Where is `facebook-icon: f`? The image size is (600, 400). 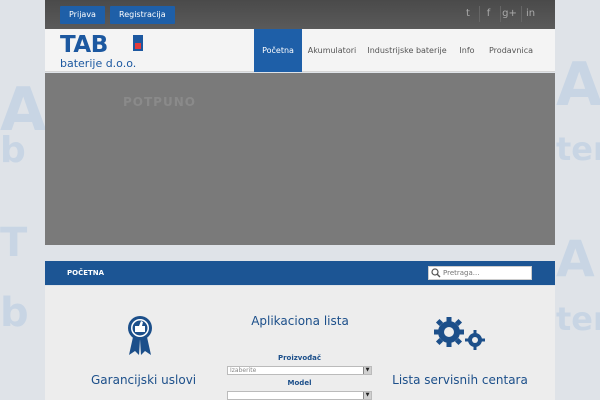
facebook-icon: f is located at coordinates (488, 14).